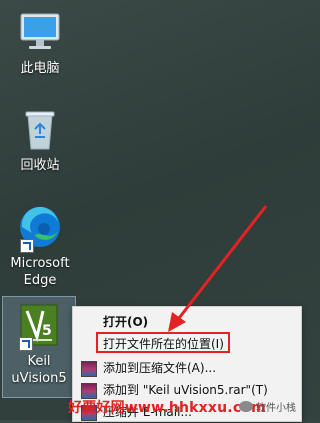 Image resolution: width=320 pixels, height=423 pixels. What do you see at coordinates (218, 268) in the screenshot?
I see `annotation-arrow` at bounding box center [218, 268].